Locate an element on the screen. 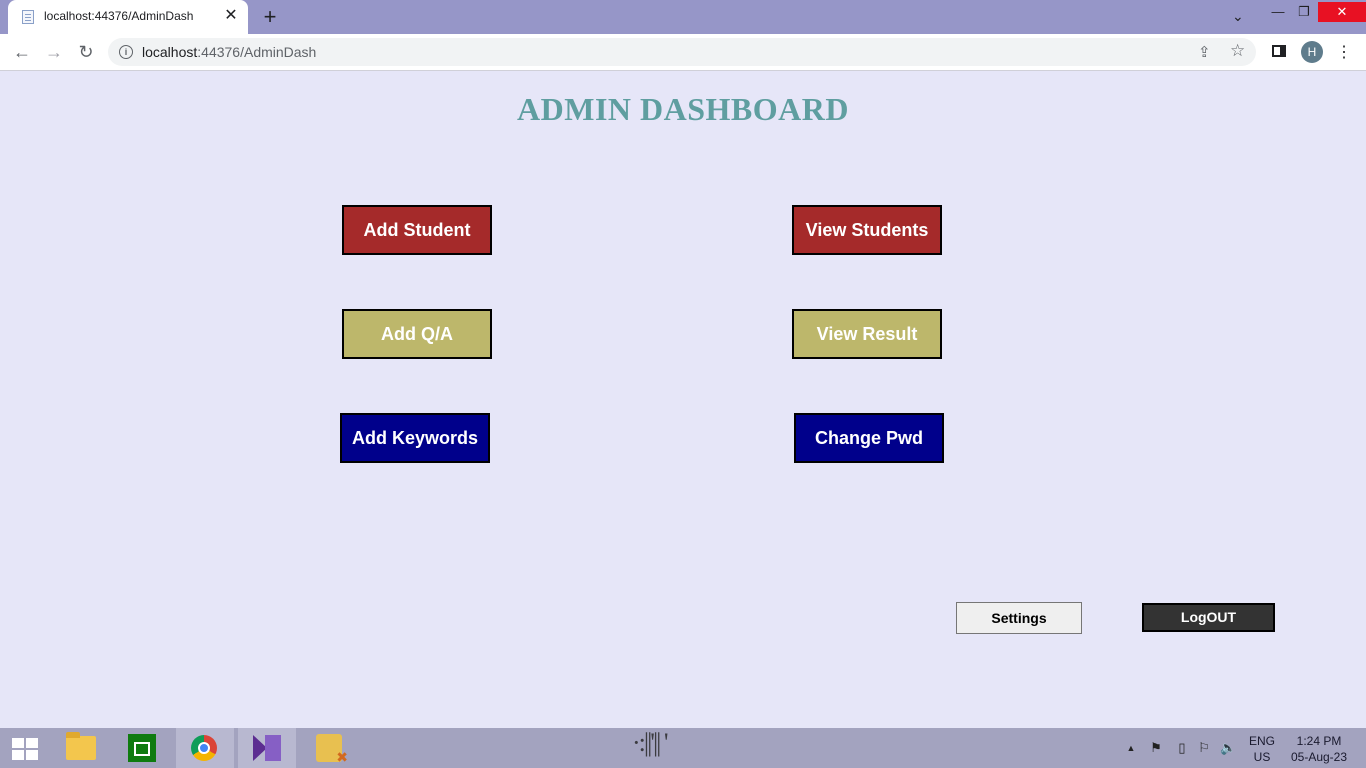 The height and width of the screenshot is (768, 1366). browser-tab: localhost:44376/AdminDash ✕ is located at coordinates (128, 17).